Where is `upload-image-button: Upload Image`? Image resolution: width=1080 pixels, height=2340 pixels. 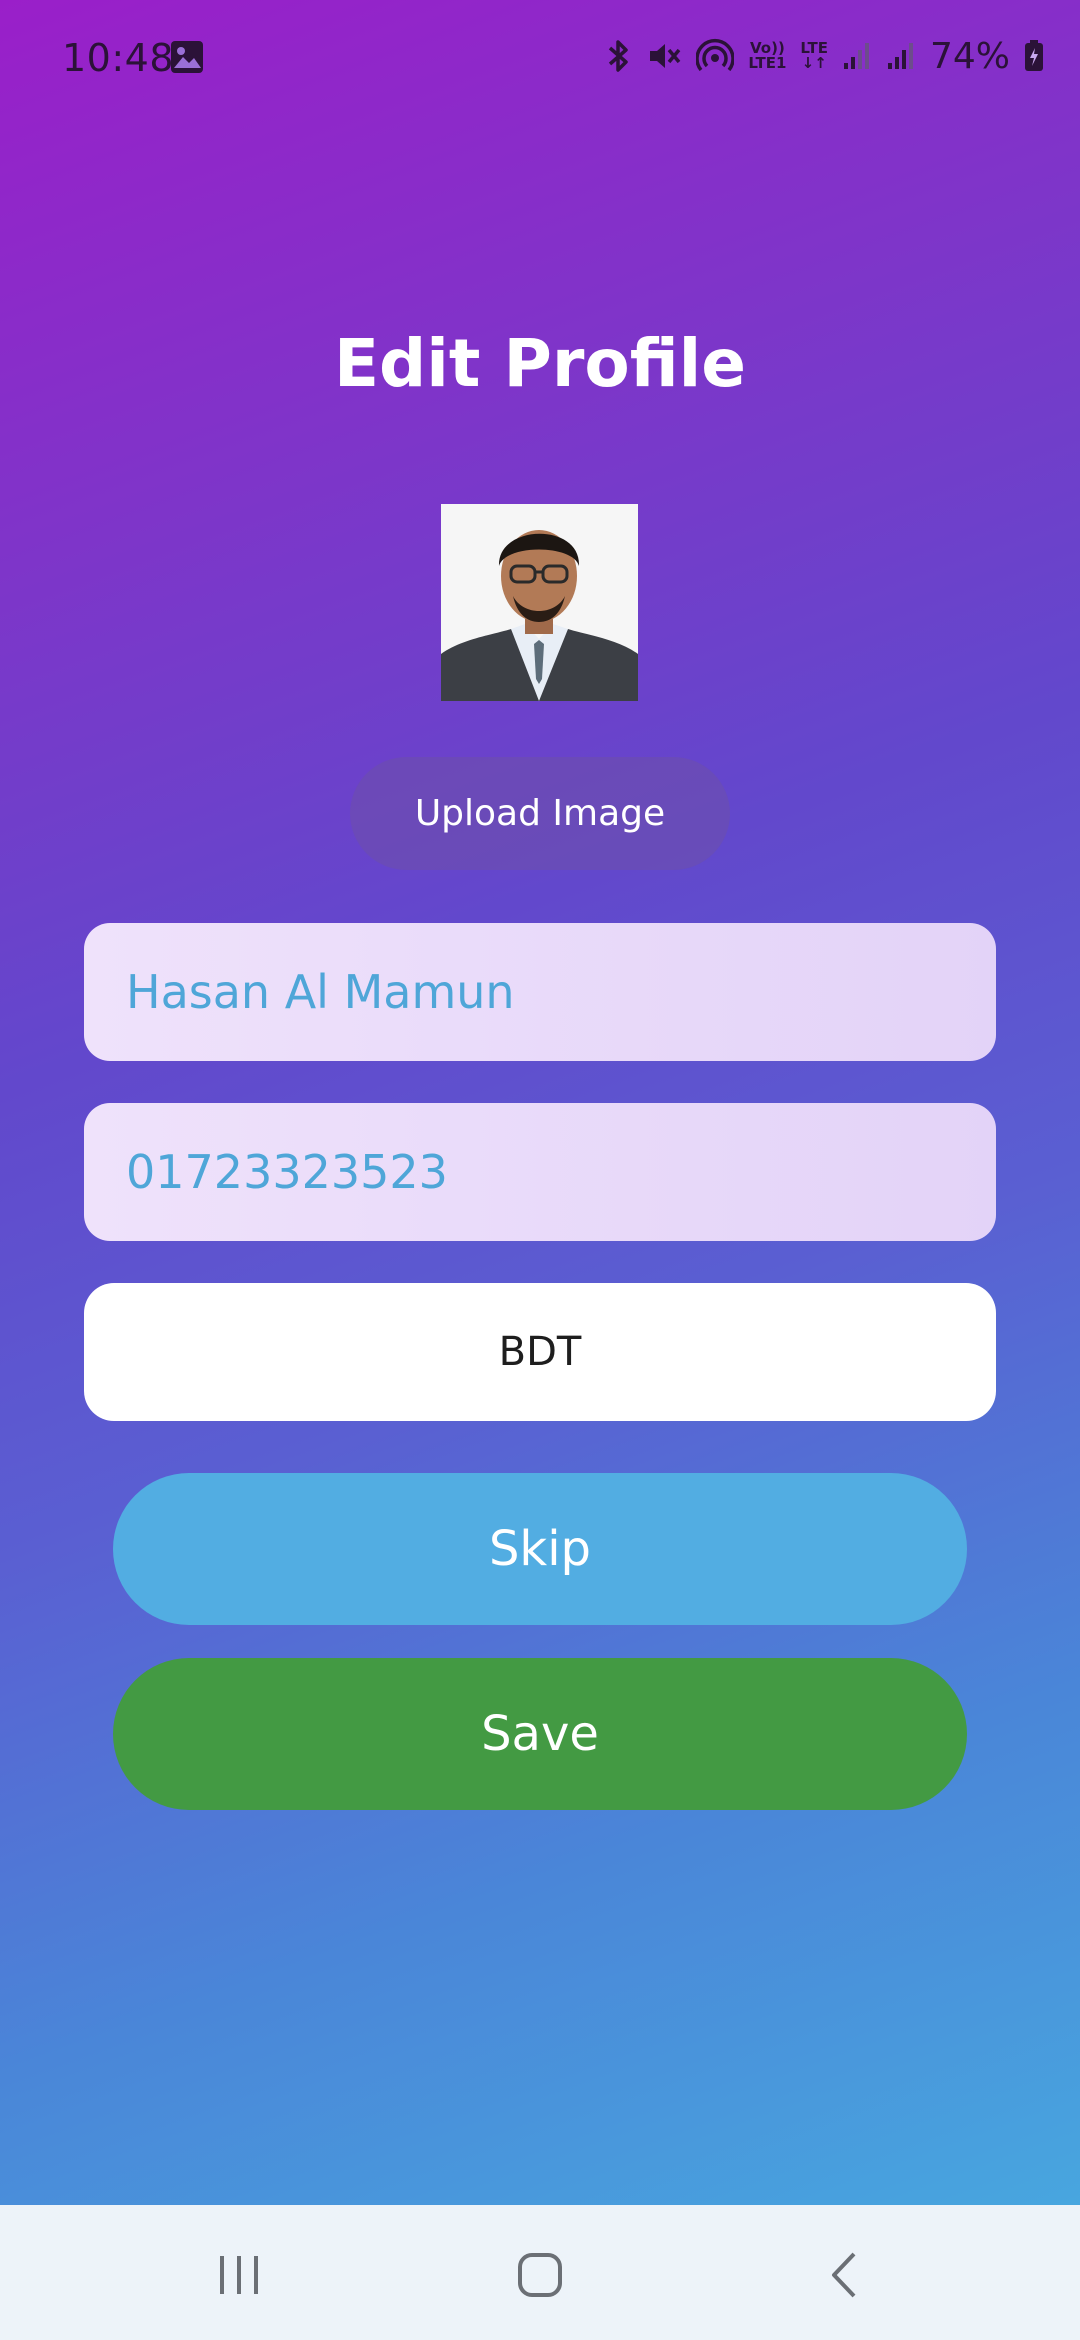
upload-image-button: Upload Image is located at coordinates (540, 813).